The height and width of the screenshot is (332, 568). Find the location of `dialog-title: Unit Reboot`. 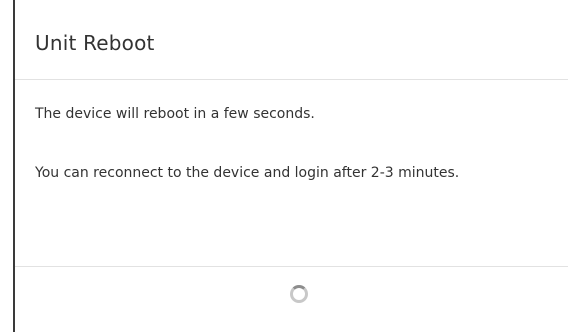

dialog-title: Unit Reboot is located at coordinates (95, 43).